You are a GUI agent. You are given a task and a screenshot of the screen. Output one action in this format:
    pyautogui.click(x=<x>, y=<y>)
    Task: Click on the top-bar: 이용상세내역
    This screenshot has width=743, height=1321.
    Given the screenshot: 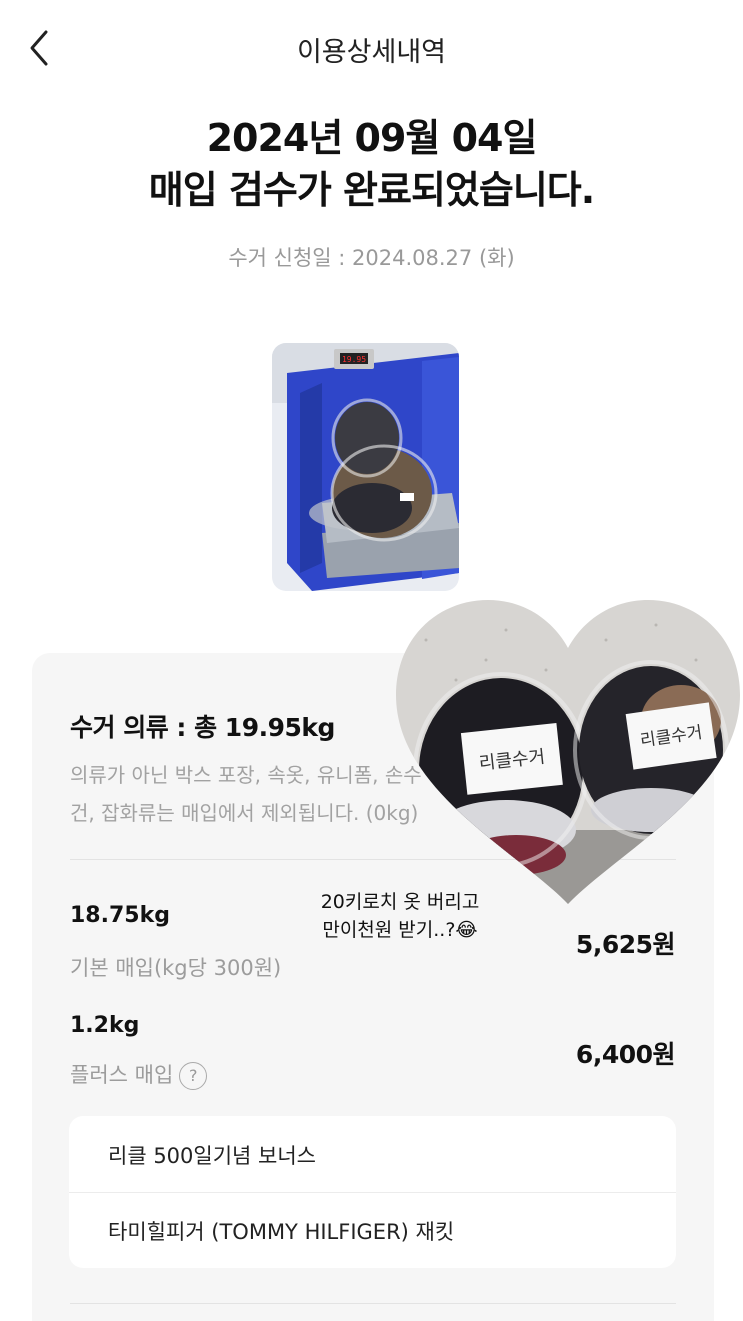 What is the action you would take?
    pyautogui.click(x=371, y=48)
    